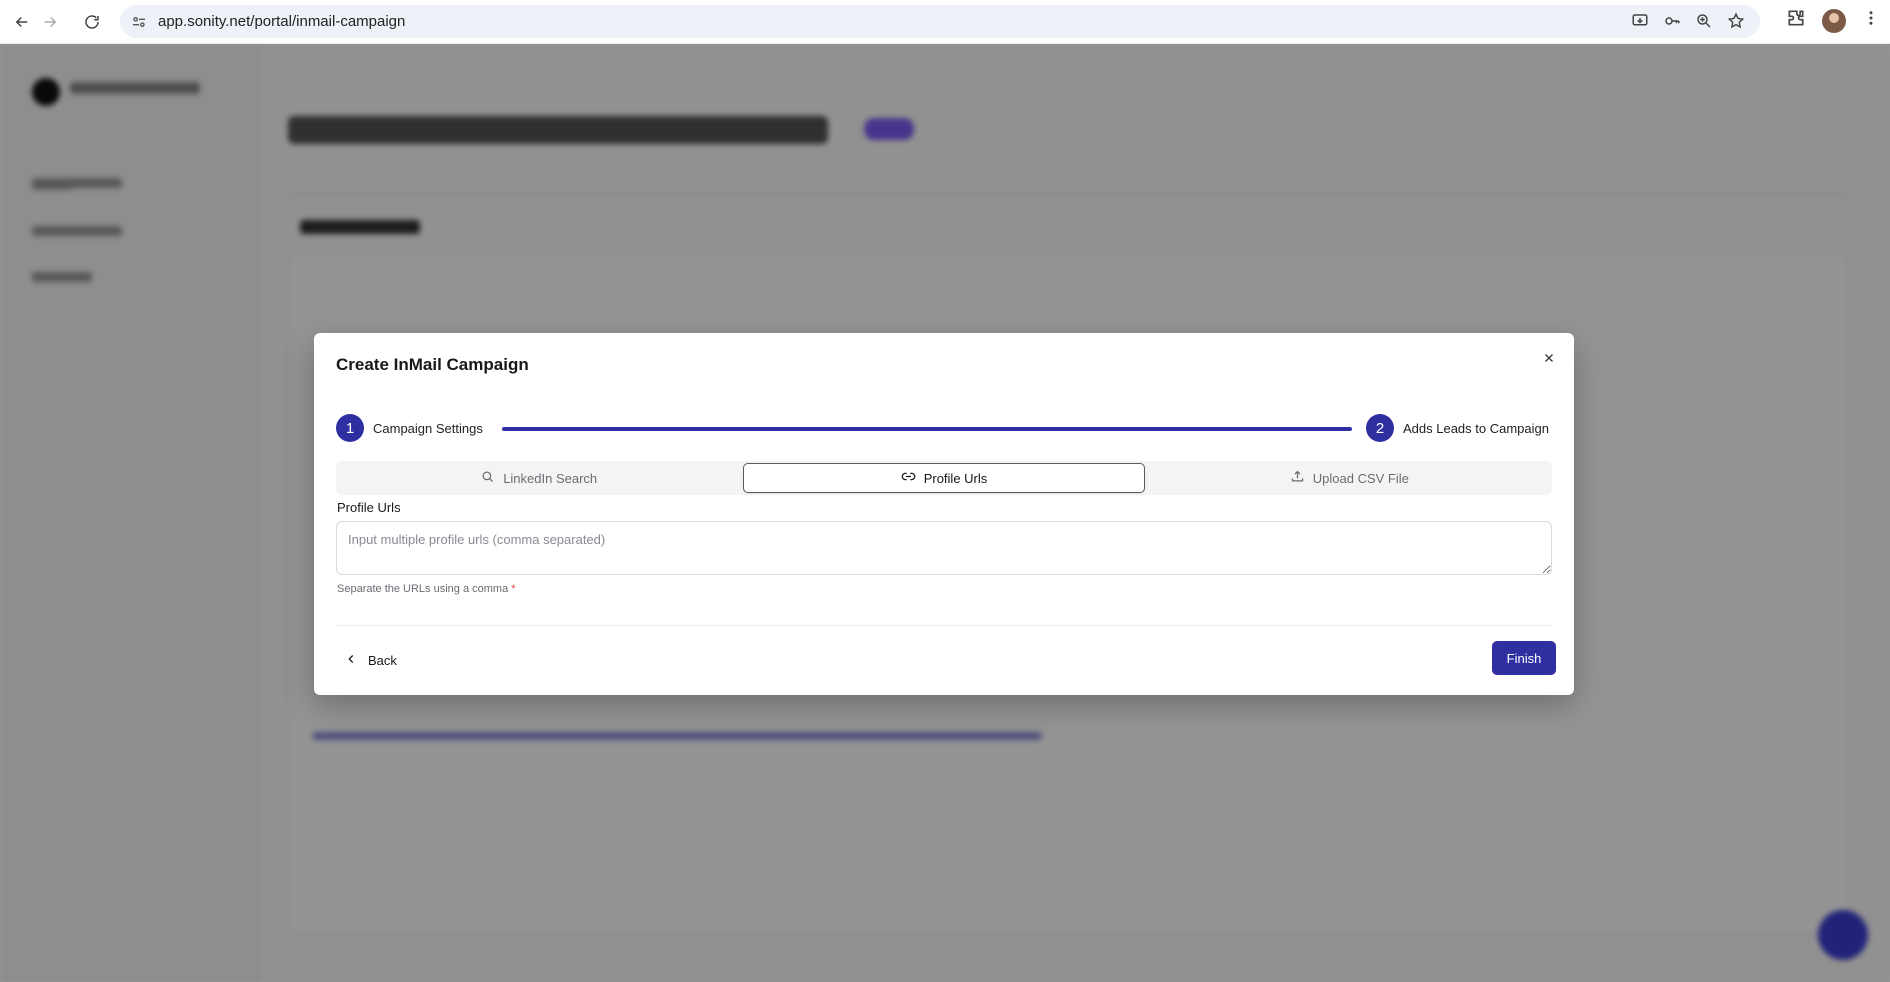 The image size is (1890, 982). What do you see at coordinates (281, 21) in the screenshot?
I see `url-text: app.sonity.net/portal/inmail-campaign` at bounding box center [281, 21].